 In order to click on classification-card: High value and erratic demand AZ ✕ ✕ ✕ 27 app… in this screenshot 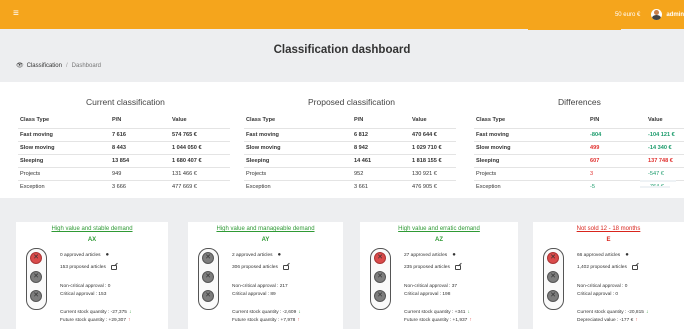, I will do `click(439, 275)`.